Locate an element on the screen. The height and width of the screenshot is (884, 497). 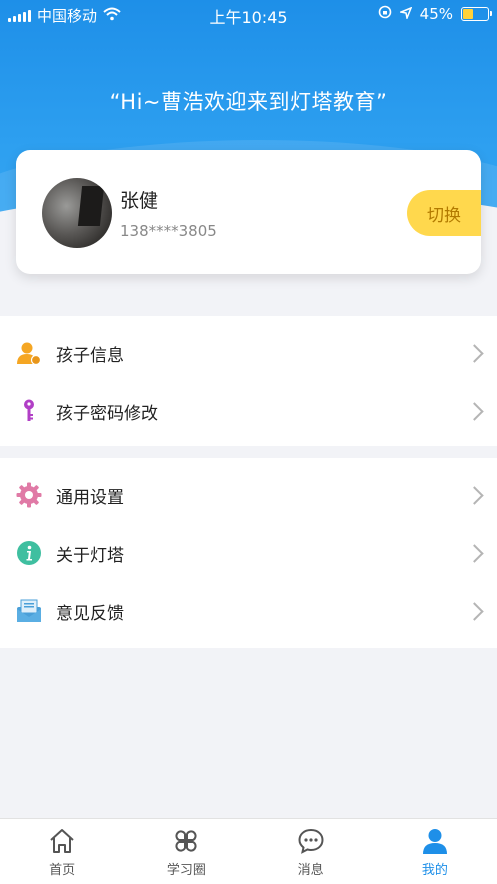
tab-messages: 消息 is located at coordinates (311, 851).